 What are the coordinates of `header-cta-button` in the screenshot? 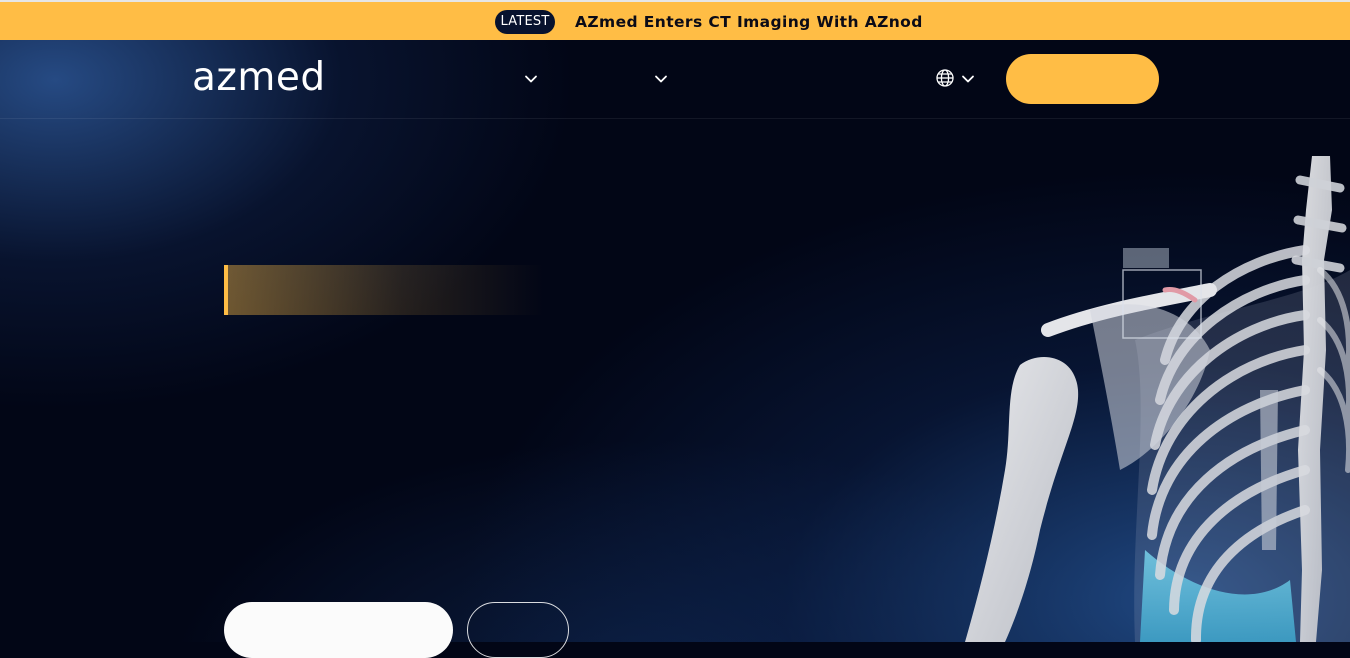 It's located at (1082, 79).